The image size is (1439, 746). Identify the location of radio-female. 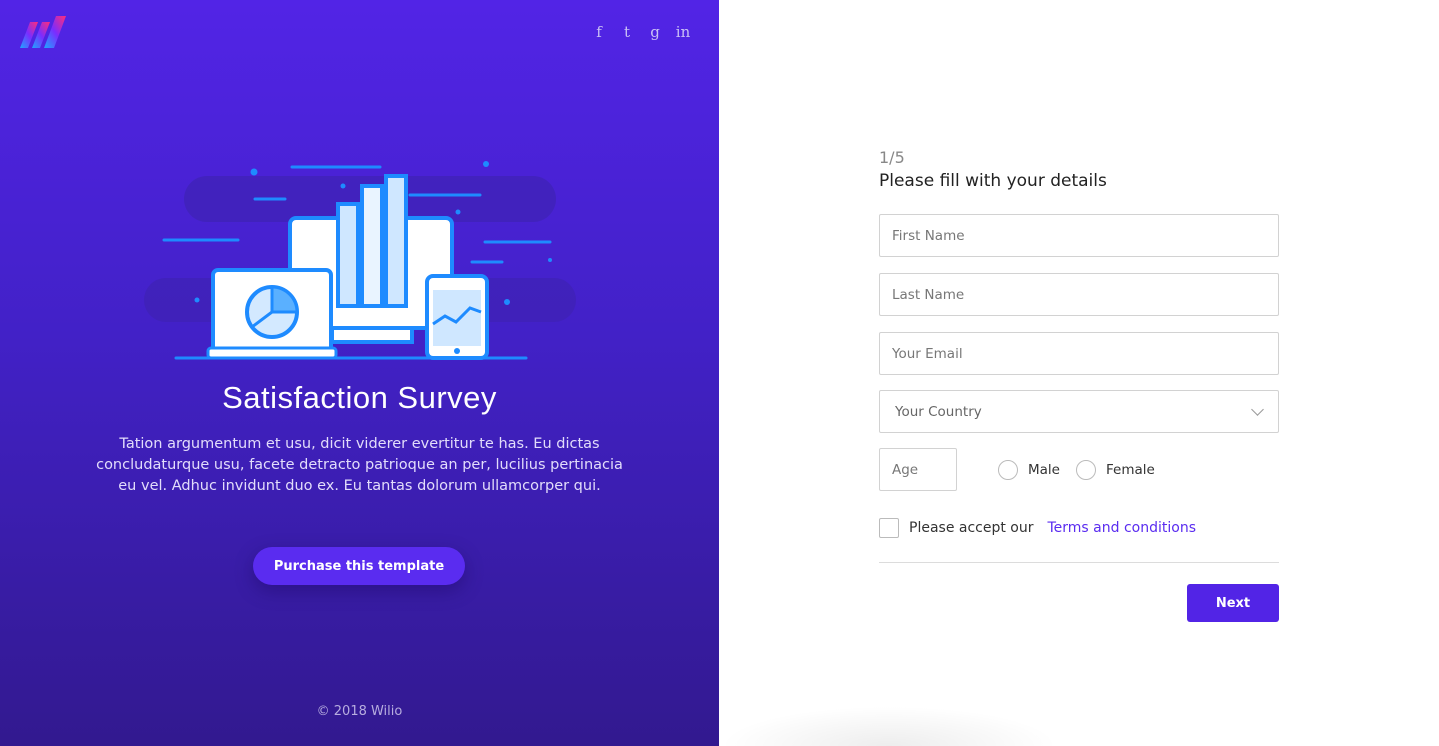
(1086, 470).